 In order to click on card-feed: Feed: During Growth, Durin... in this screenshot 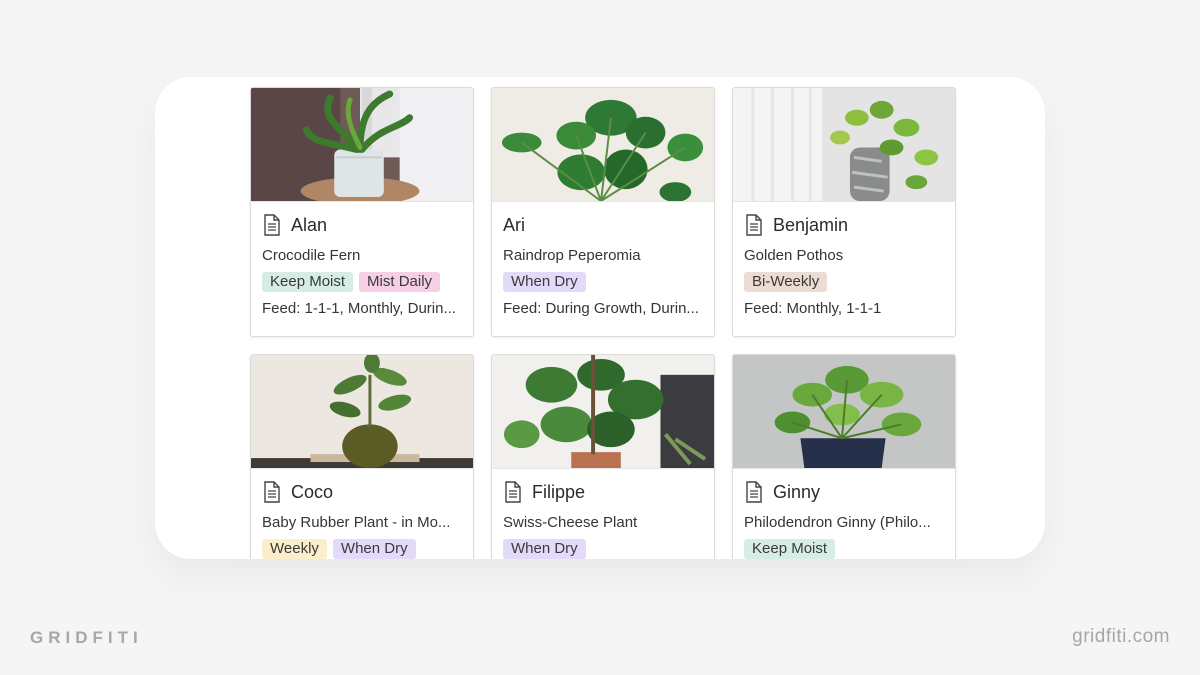, I will do `click(601, 308)`.